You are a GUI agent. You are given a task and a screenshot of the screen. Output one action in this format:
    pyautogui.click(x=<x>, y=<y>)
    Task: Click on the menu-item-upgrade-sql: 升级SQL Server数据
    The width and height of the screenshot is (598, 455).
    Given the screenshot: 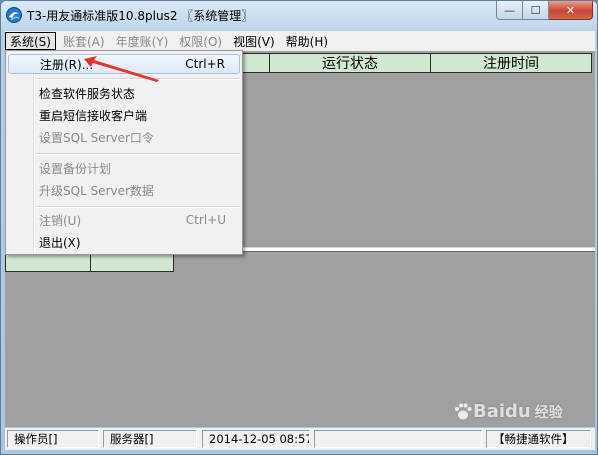 What is the action you would take?
    pyautogui.click(x=124, y=190)
    